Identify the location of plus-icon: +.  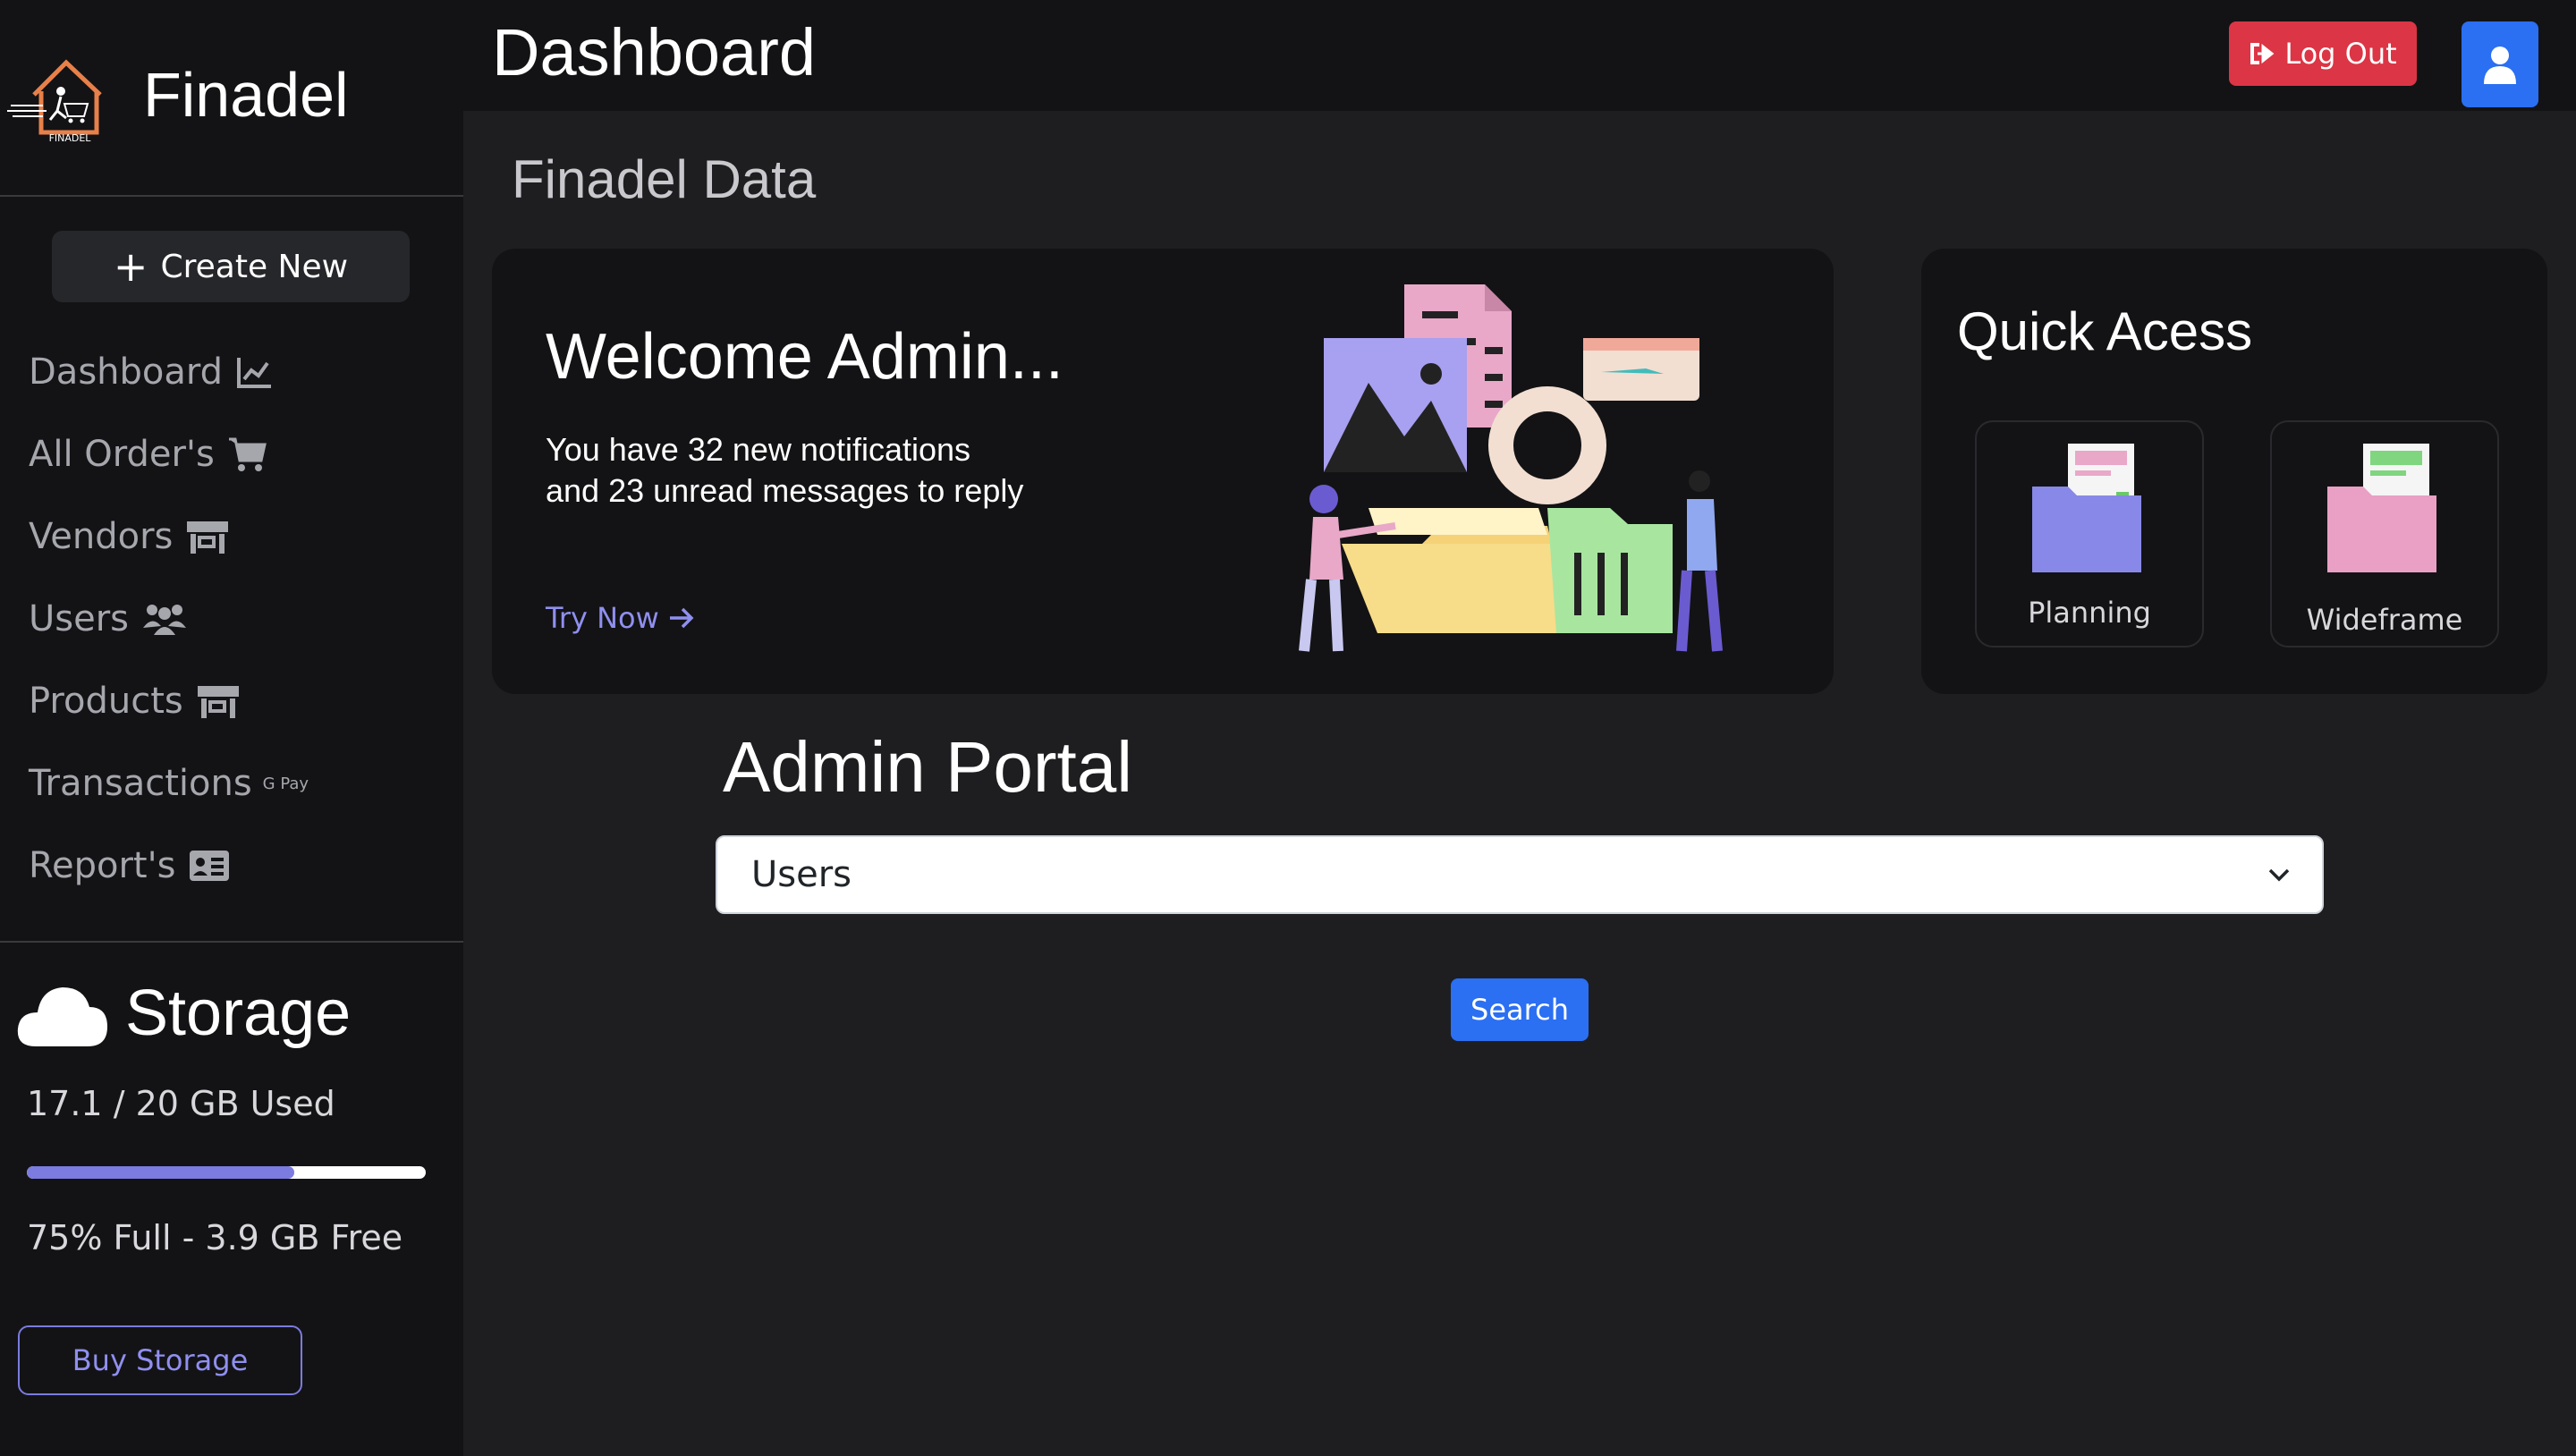
(130, 266).